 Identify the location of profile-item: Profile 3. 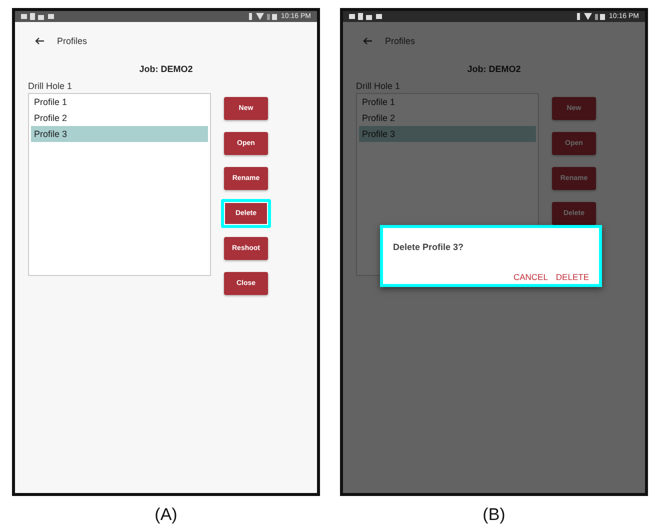
(119, 134).